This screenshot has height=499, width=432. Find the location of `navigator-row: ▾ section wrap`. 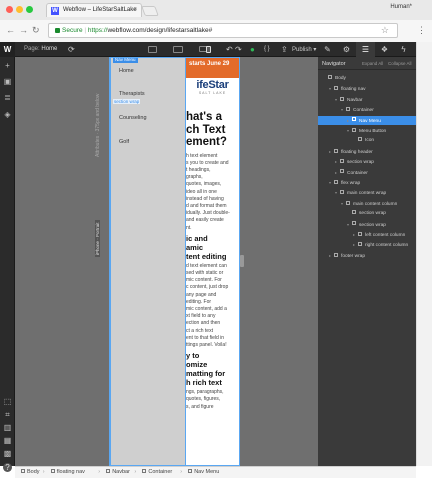

navigator-row: ▾ section wrap is located at coordinates (367, 224).